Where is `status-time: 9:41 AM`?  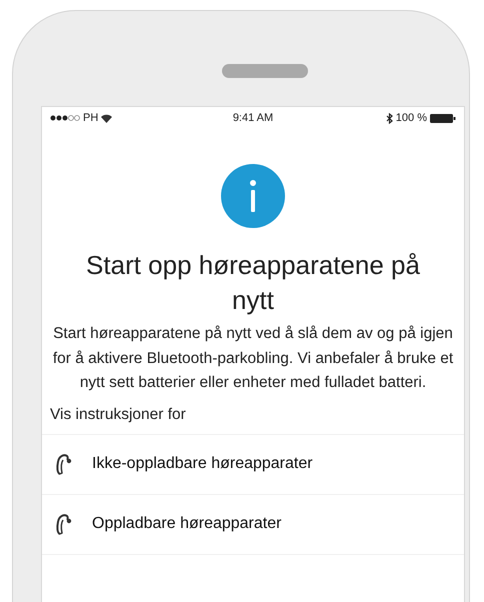
status-time: 9:41 AM is located at coordinates (253, 118).